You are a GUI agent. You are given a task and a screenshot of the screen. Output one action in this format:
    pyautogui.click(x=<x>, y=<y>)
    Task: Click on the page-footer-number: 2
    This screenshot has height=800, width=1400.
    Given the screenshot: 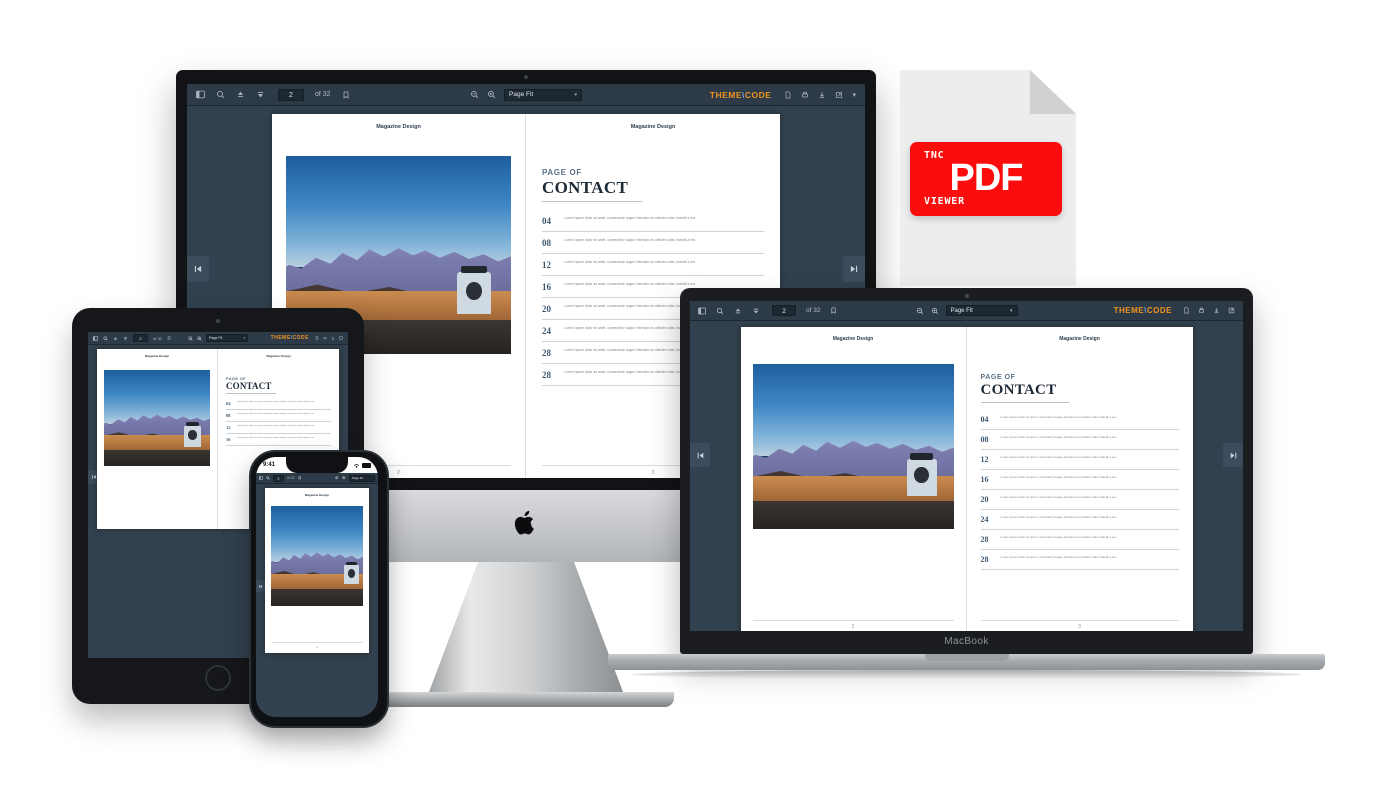 What is the action you would take?
    pyautogui.click(x=317, y=647)
    